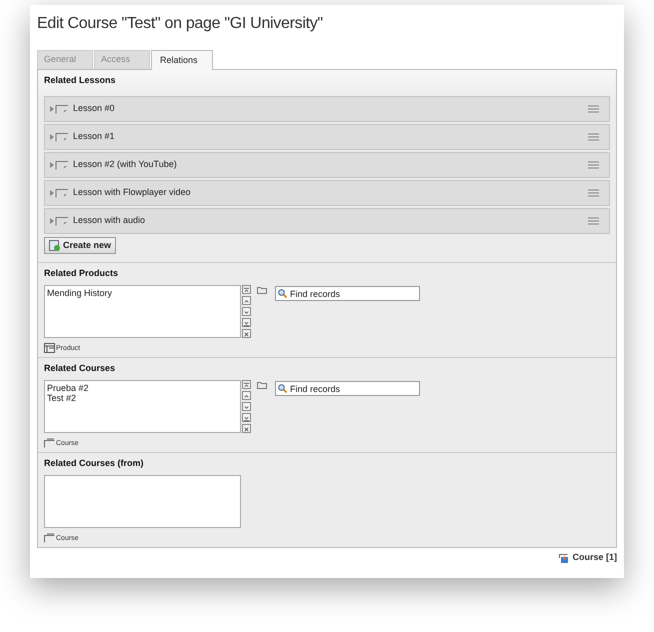 The image size is (654, 632). Describe the element at coordinates (142, 388) in the screenshot. I see `list-entry: Prueba #2` at that location.